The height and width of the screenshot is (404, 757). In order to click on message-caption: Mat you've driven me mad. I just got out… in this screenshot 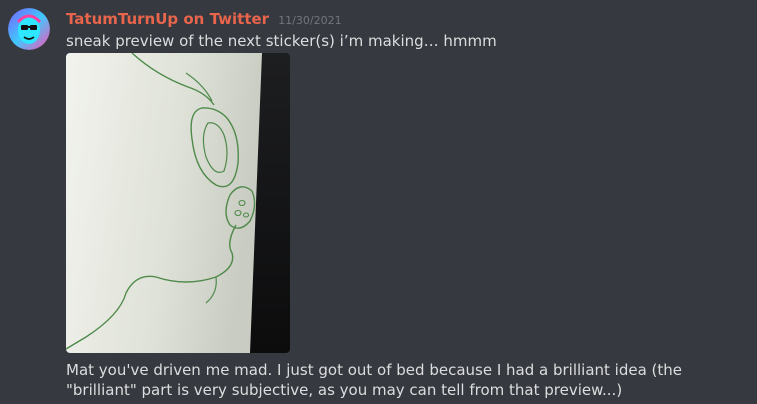, I will do `click(374, 380)`.